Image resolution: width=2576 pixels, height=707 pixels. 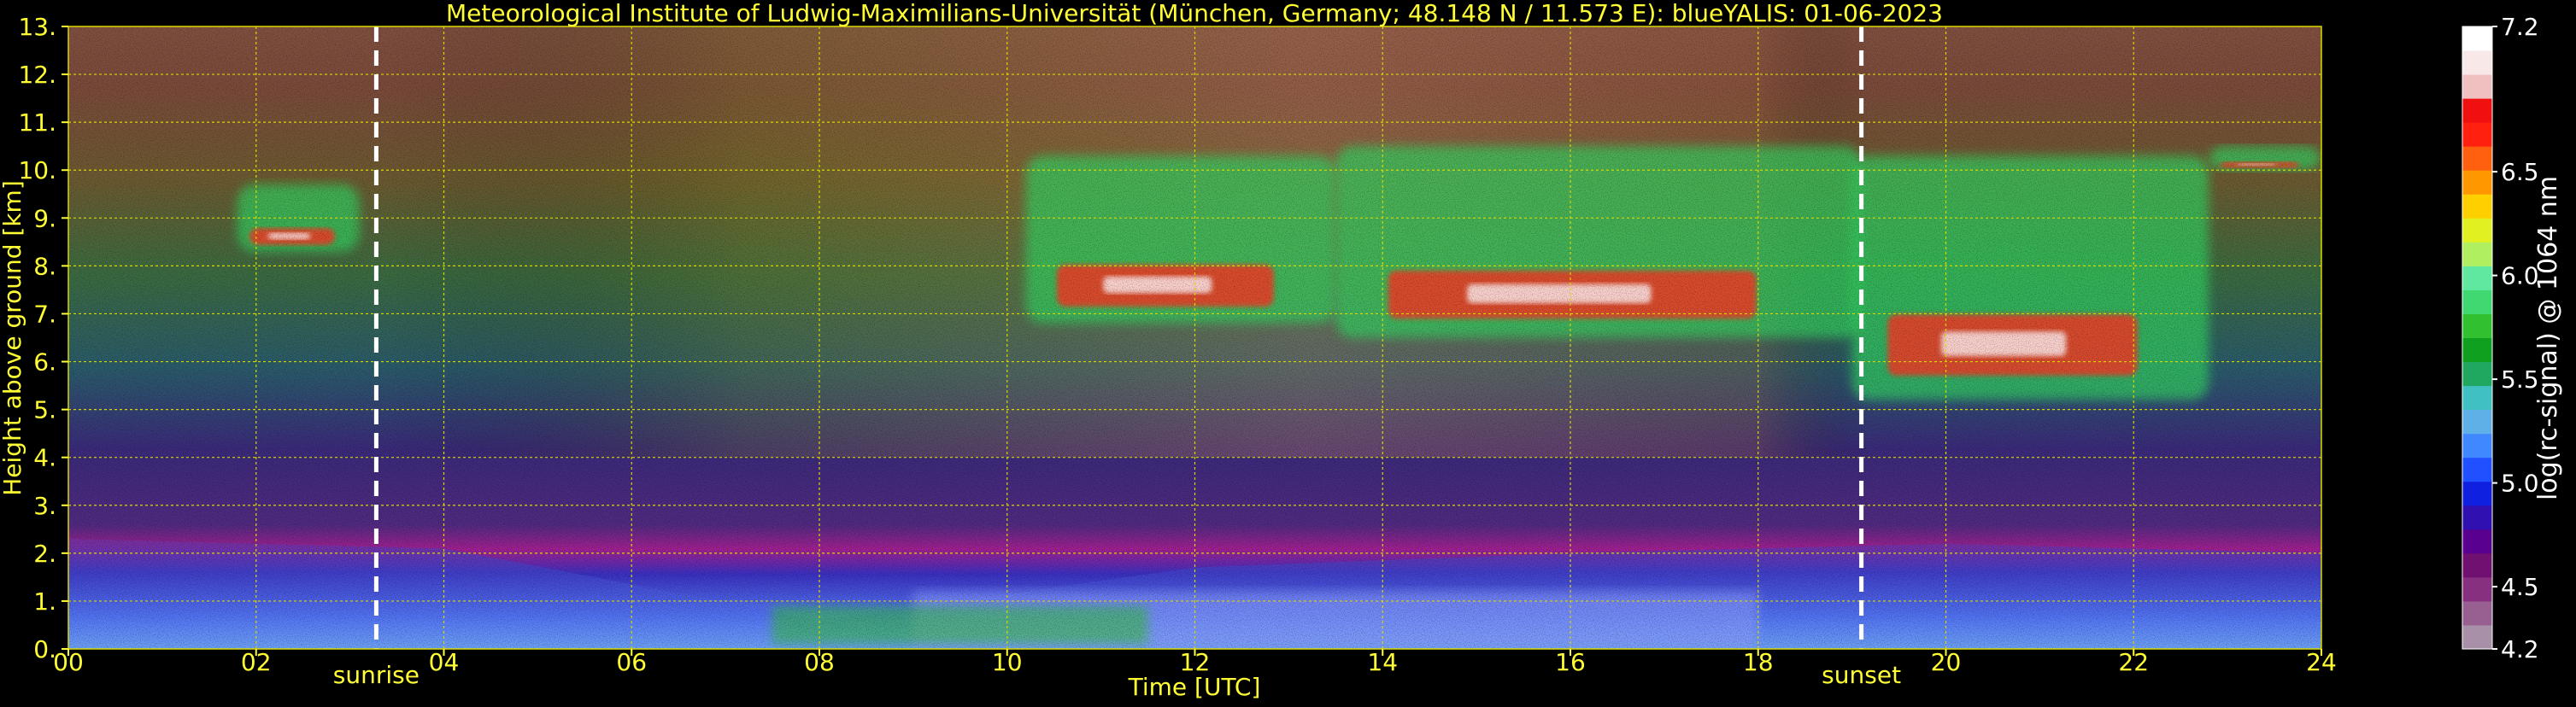 I want to click on colorbar-tick-label: 4.2, so click(x=2520, y=649).